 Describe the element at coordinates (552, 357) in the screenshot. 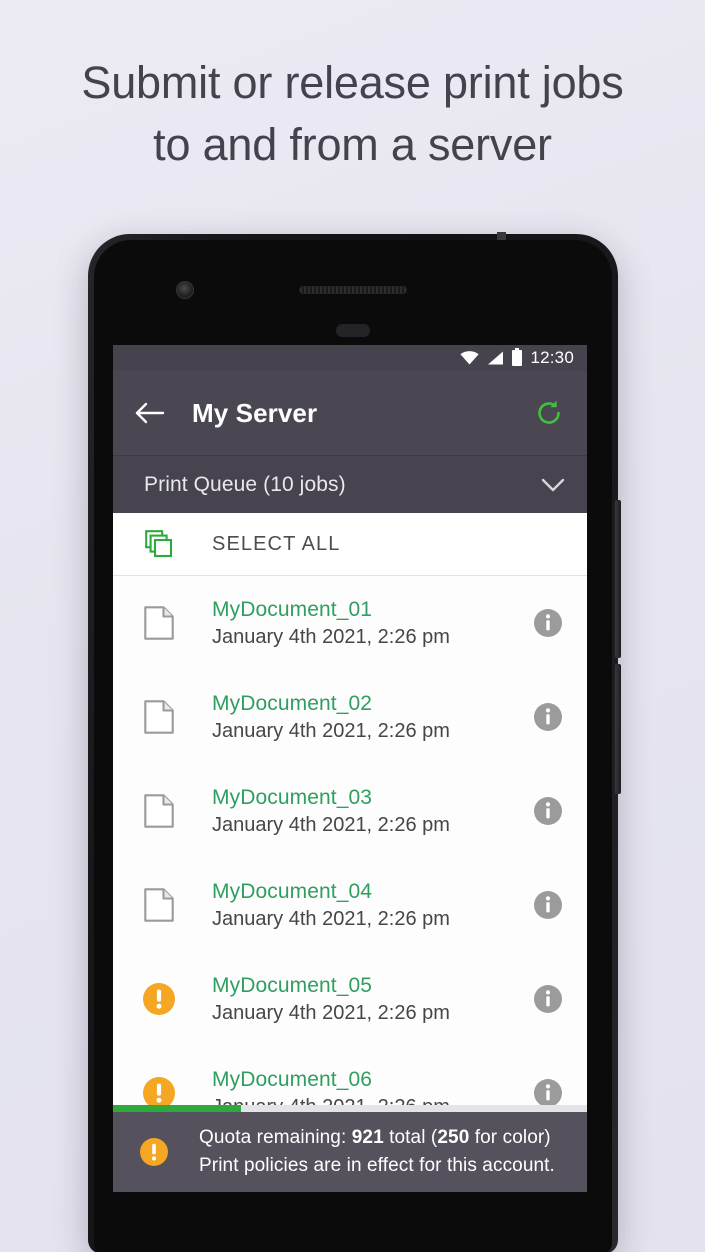

I see `status-clock: 12:30` at that location.